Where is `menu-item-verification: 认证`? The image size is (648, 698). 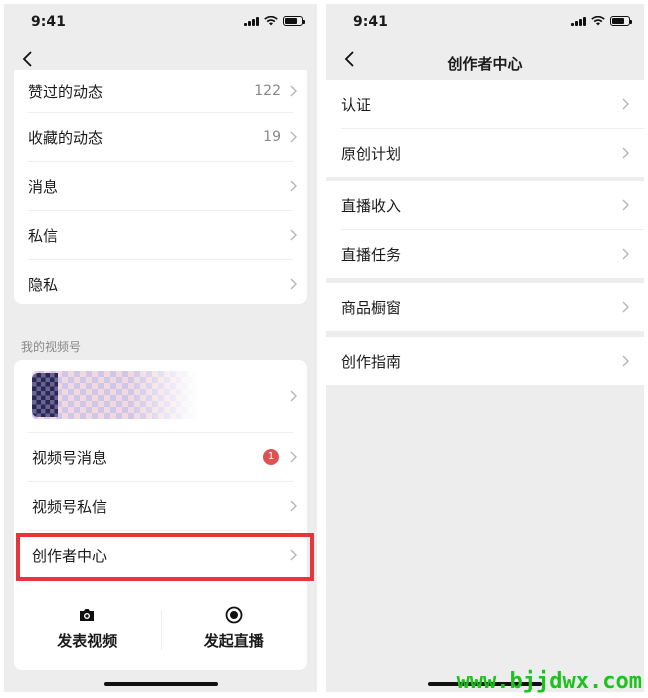 menu-item-verification: 认证 is located at coordinates (485, 104).